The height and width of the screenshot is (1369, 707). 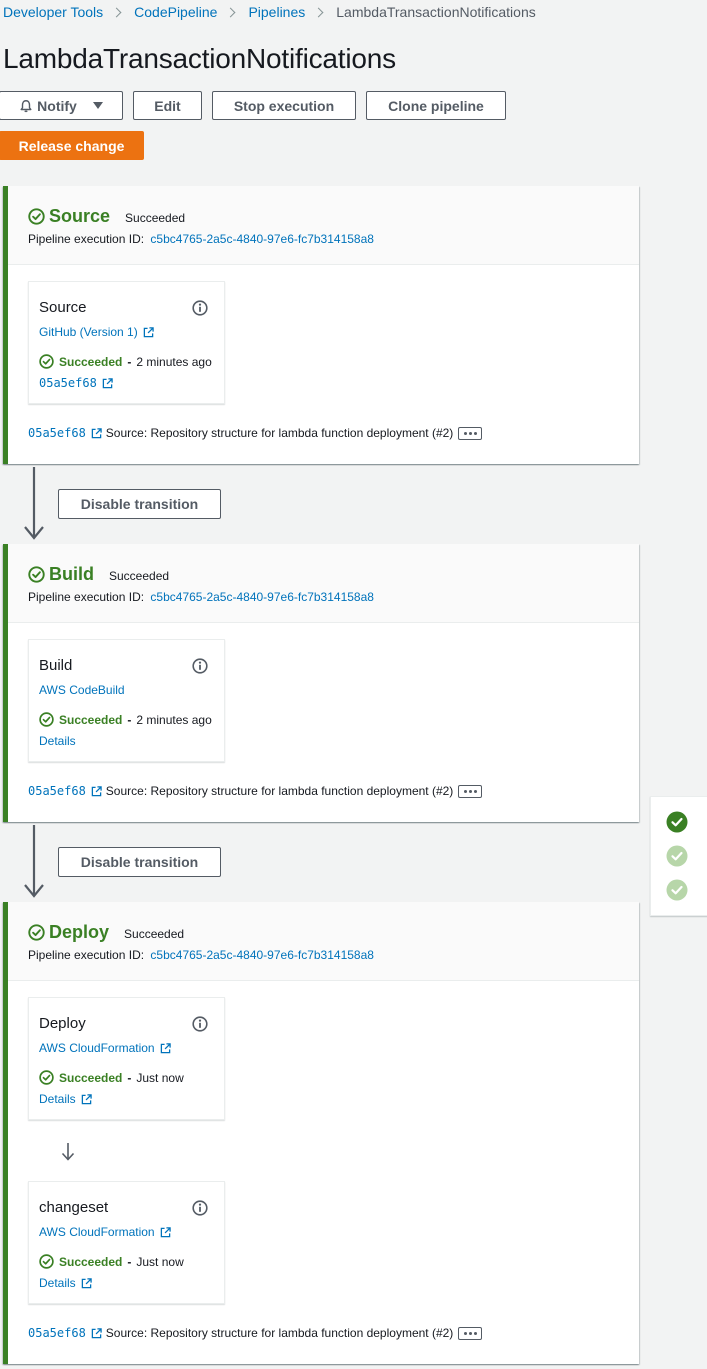 I want to click on action-provider-link: GitHub (Version 1), so click(x=96, y=332).